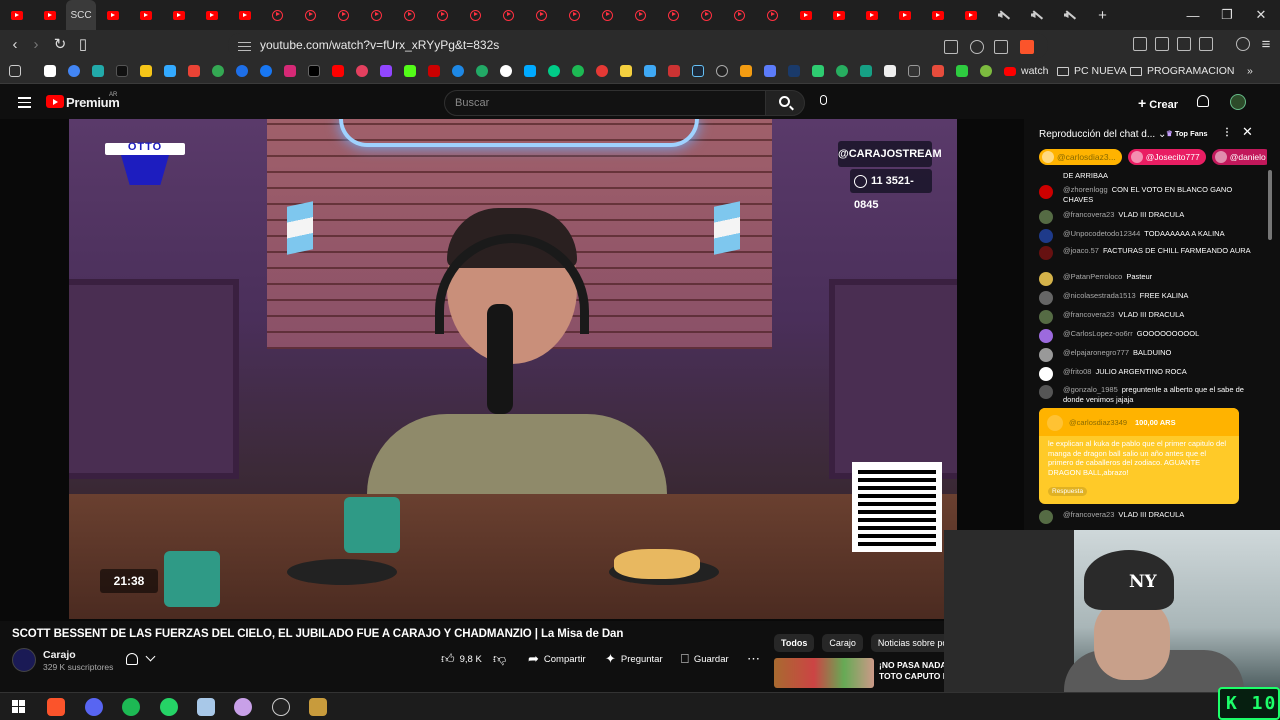 The height and width of the screenshot is (720, 1280). Describe the element at coordinates (557, 658) in the screenshot. I see `share-button: ➦ Compartir` at that location.